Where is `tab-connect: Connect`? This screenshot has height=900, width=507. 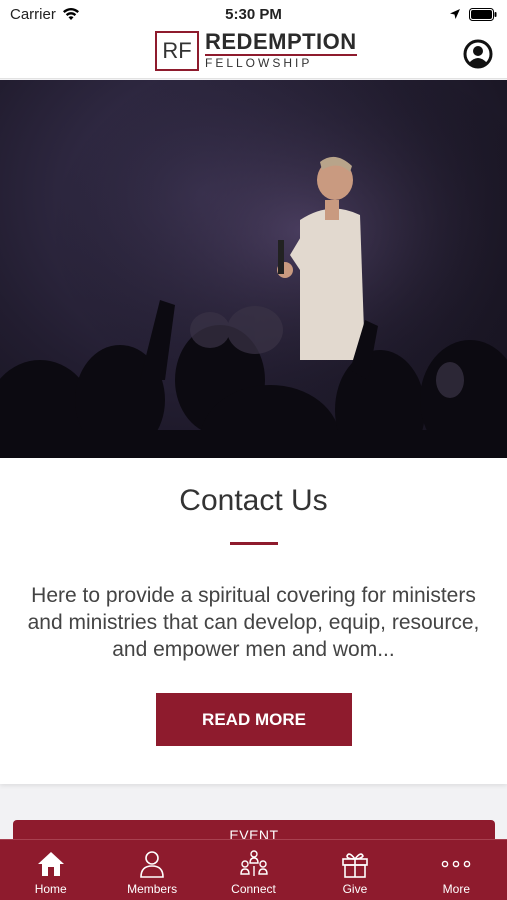 tab-connect: Connect is located at coordinates (253, 870).